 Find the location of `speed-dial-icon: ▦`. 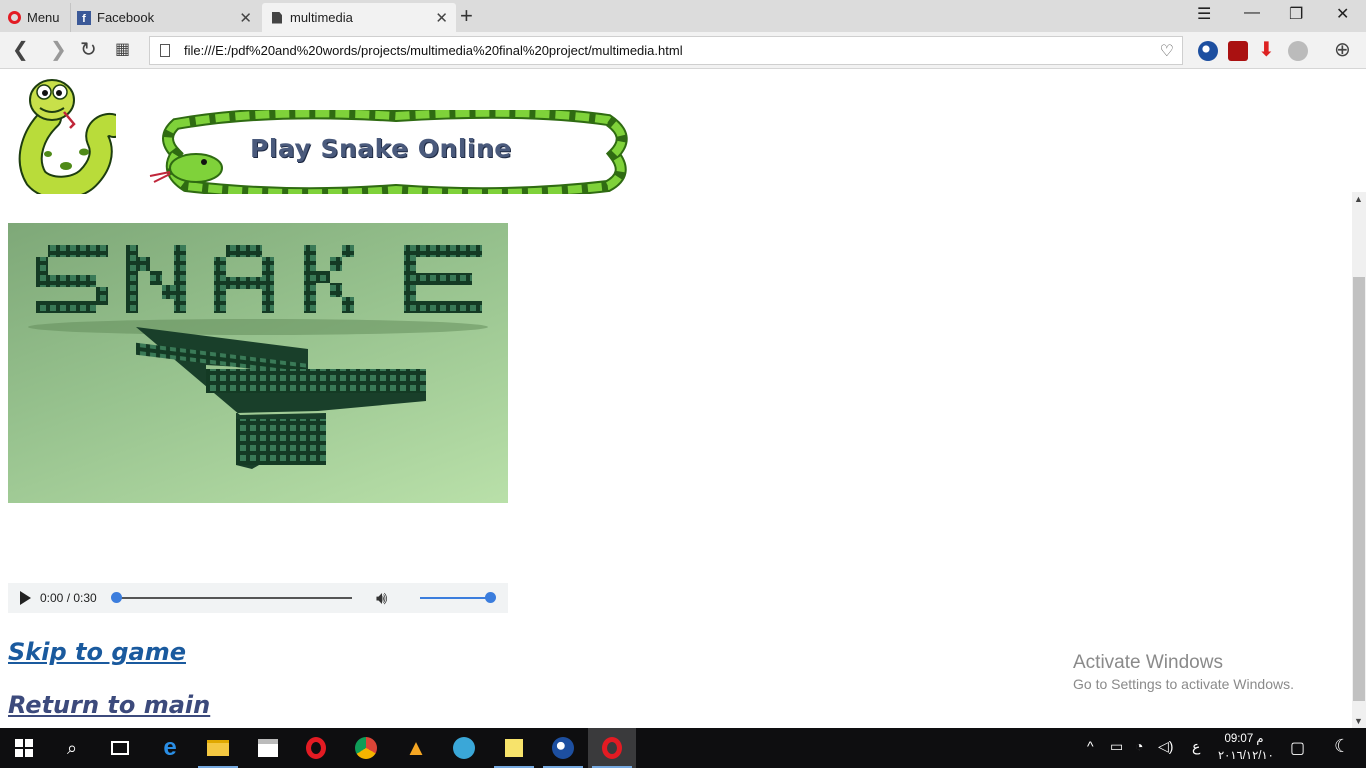

speed-dial-icon: ▦ is located at coordinates (122, 50).